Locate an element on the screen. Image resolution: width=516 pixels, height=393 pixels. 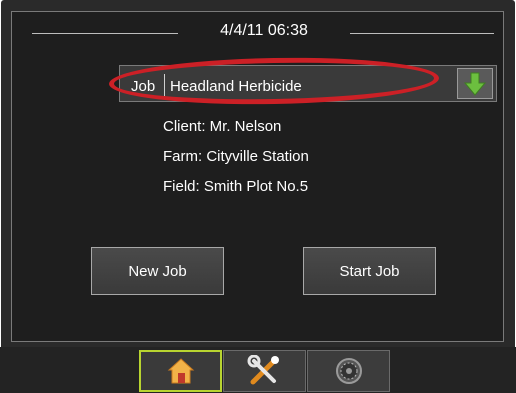
gauge-icon is located at coordinates (348, 371).